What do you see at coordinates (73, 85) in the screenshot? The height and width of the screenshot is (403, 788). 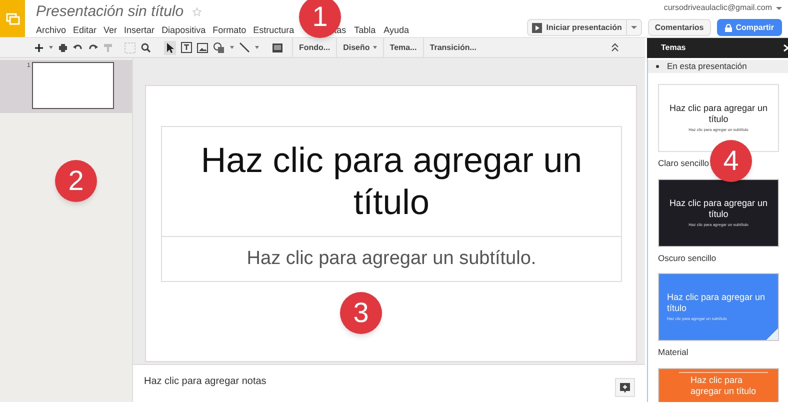 I see `slide-thumbnail` at bounding box center [73, 85].